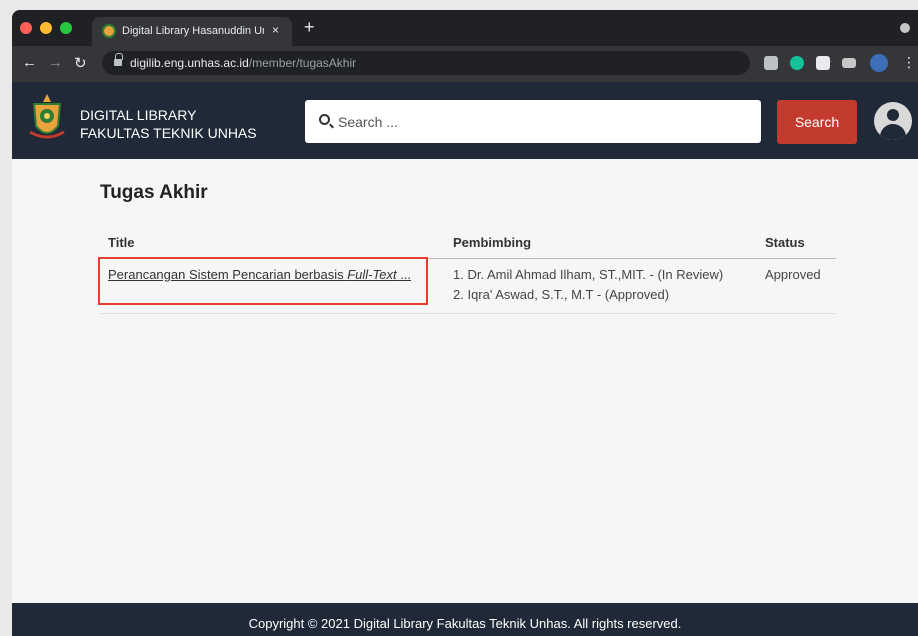  I want to click on grammarly-extension-icon, so click(797, 63).